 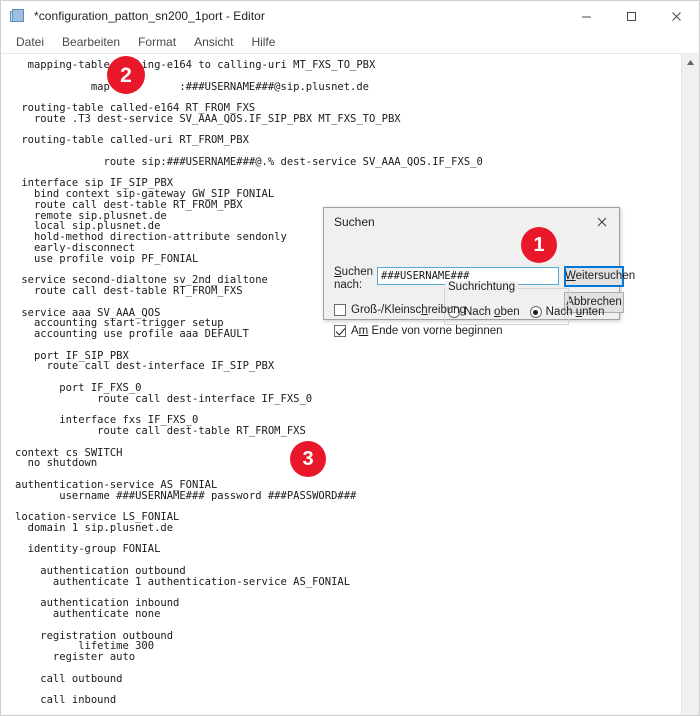 What do you see at coordinates (213, 42) in the screenshot?
I see `menu-item-ansicht: Ansicht` at bounding box center [213, 42].